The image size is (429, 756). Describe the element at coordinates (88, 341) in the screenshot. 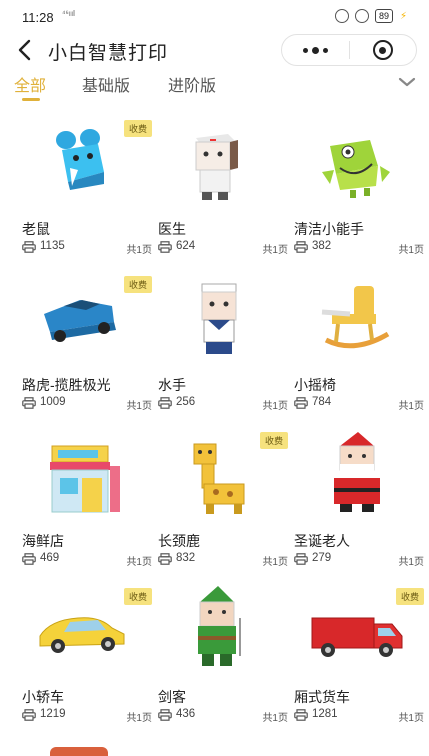

I see `template-card: 收费 路虎-揽胜极光 1009 共1页` at that location.